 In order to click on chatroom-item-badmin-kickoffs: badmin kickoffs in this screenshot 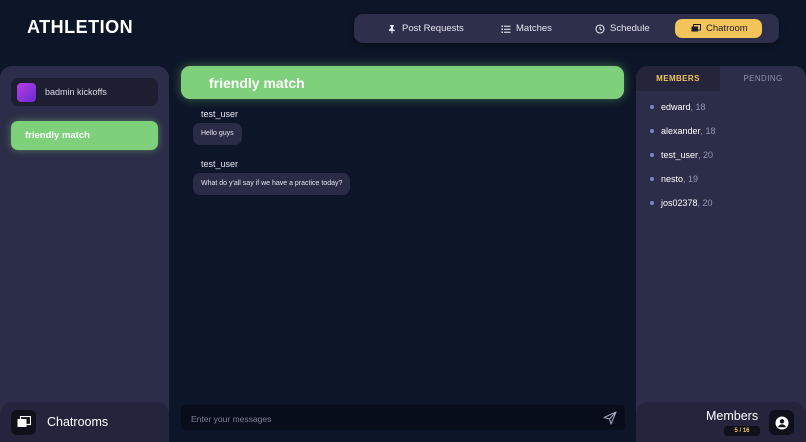, I will do `click(84, 92)`.